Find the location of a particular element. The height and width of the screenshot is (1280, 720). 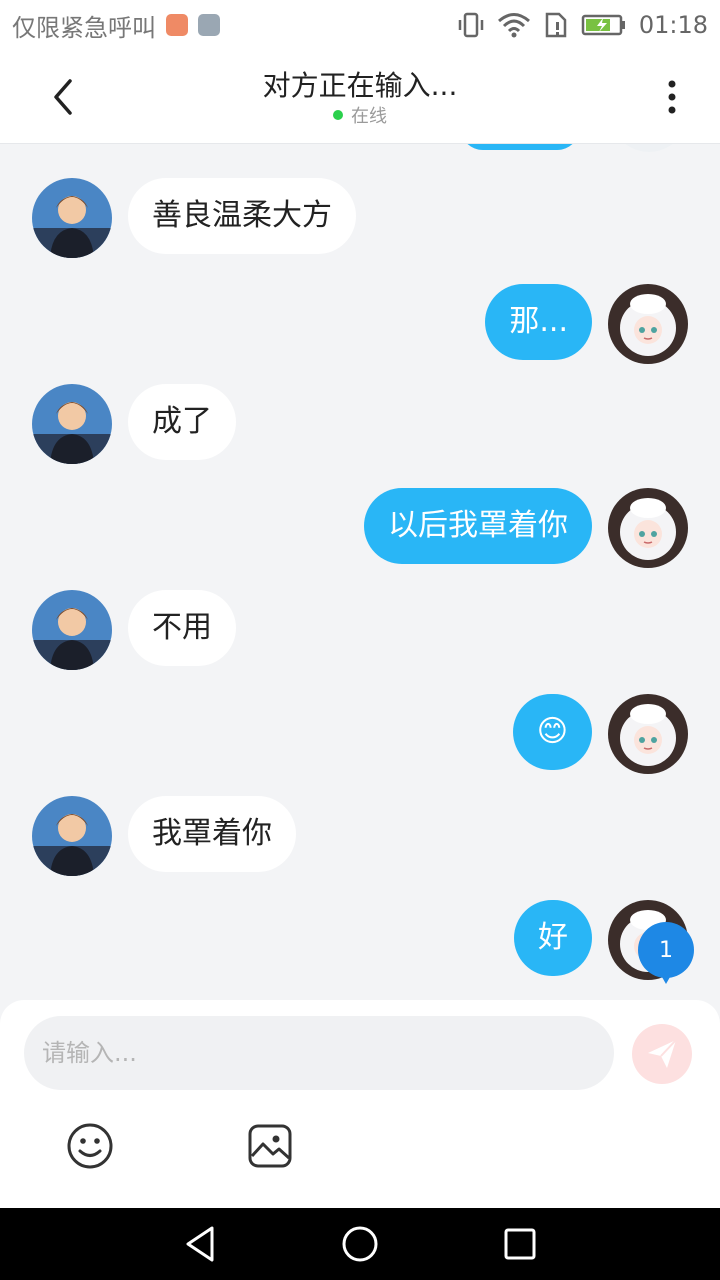

triangle-back-icon is located at coordinates (200, 1244).